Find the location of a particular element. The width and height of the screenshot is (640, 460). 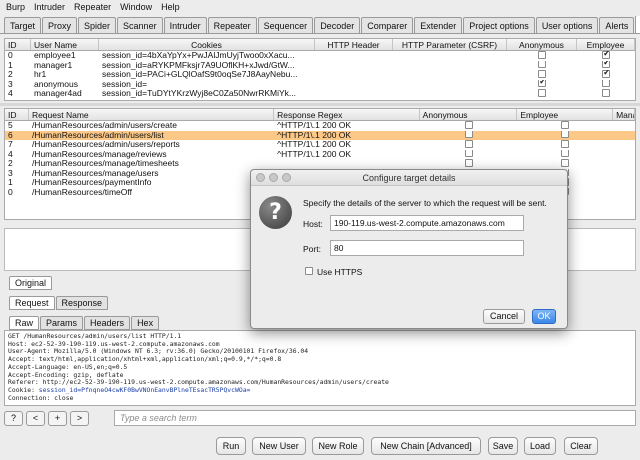

port-input: 80 is located at coordinates (427, 248).